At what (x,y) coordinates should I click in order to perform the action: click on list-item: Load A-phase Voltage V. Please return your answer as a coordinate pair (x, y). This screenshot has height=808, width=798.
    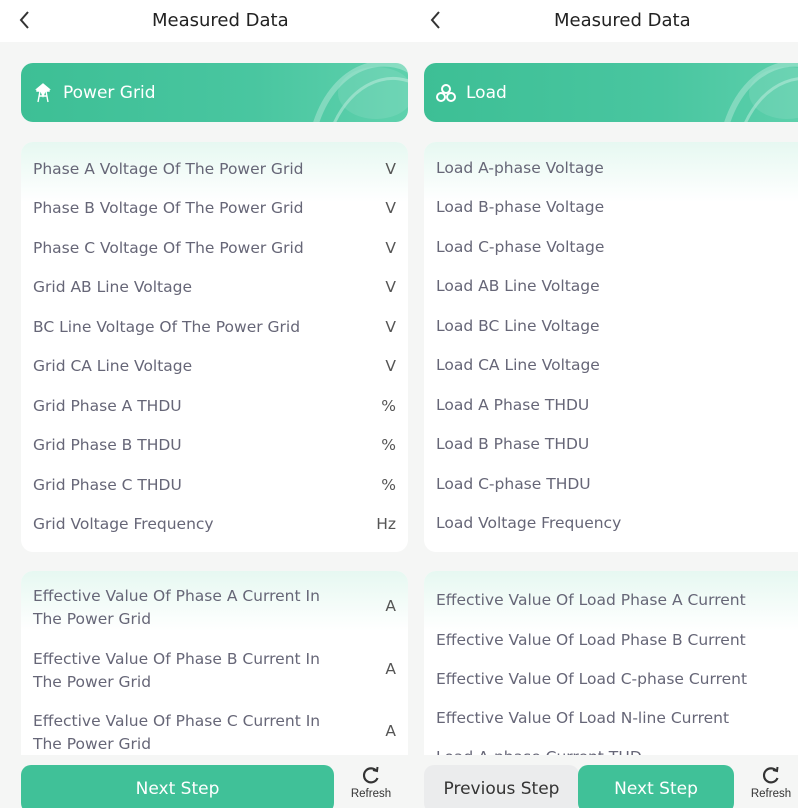
    Looking at the image, I should click on (611, 168).